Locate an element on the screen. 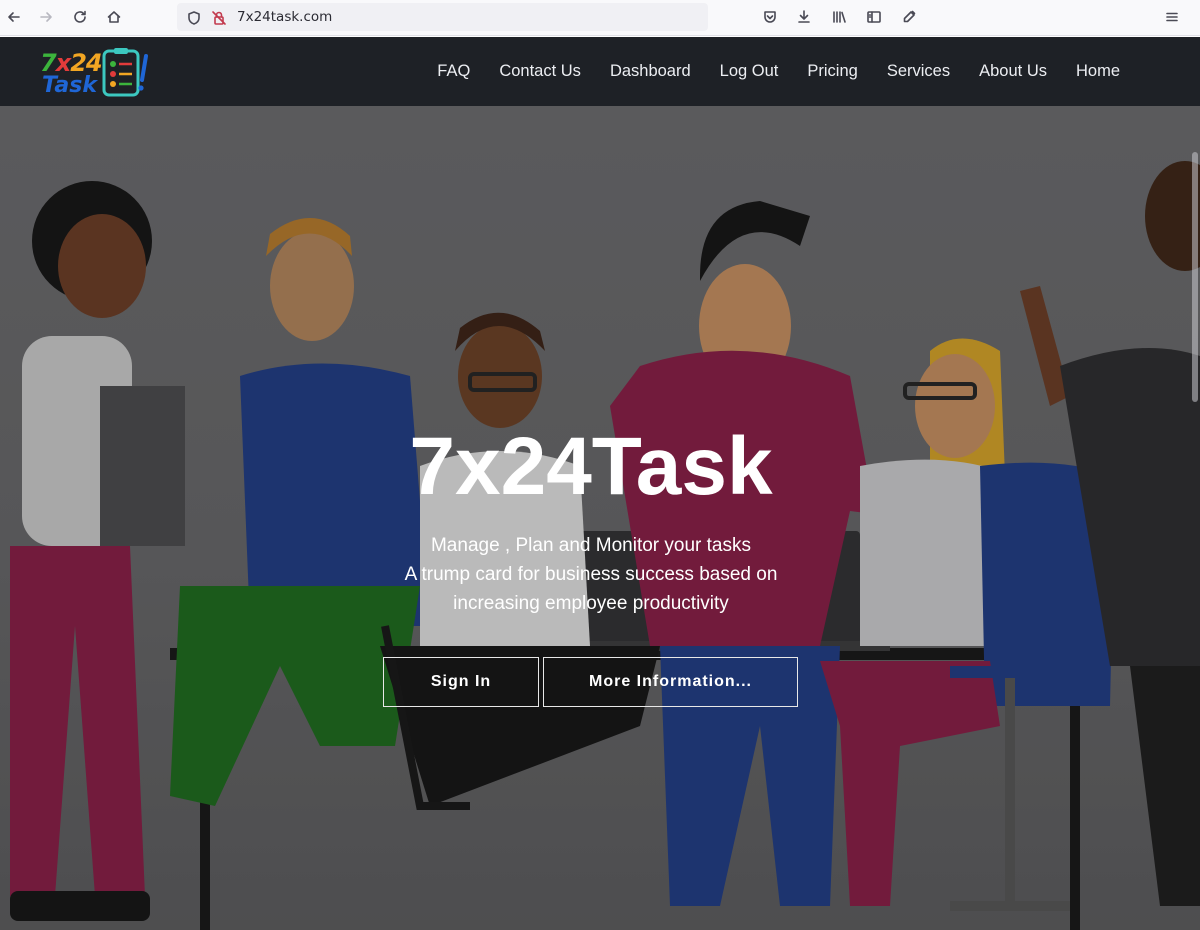 The image size is (1200, 930). home-icon is located at coordinates (114, 17).